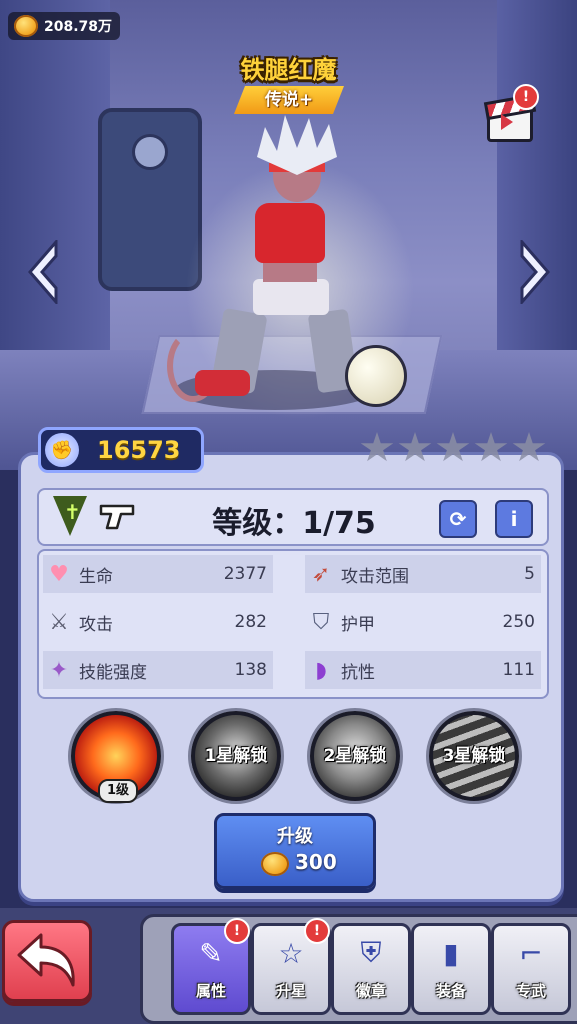 This screenshot has width=577, height=1024. I want to click on skill-slot-2: 1星解锁, so click(236, 756).